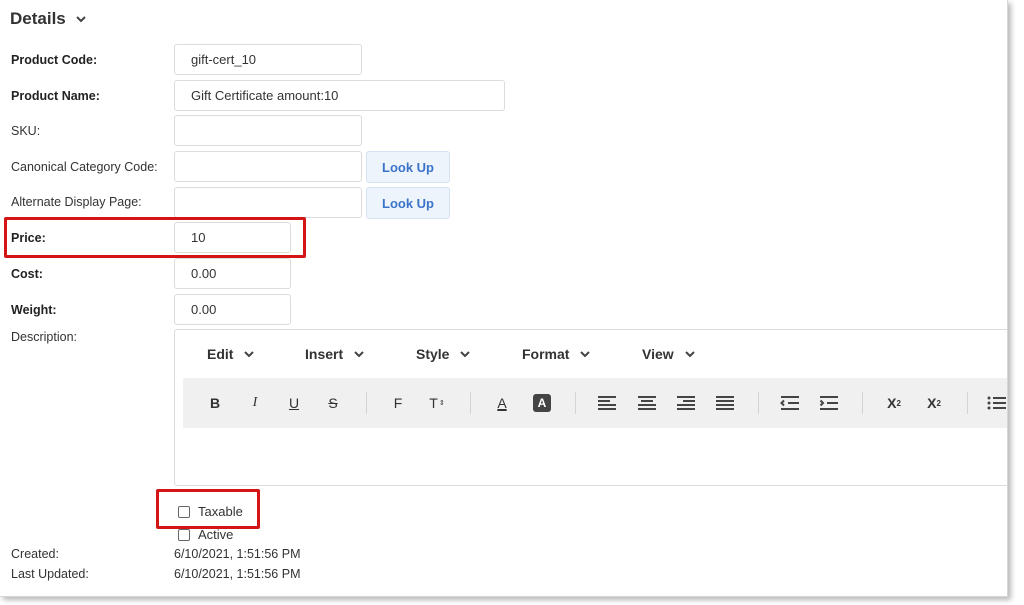 This screenshot has height=605, width=1024. I want to click on canonical-category-code-label: Canonical Category Code:, so click(84, 167).